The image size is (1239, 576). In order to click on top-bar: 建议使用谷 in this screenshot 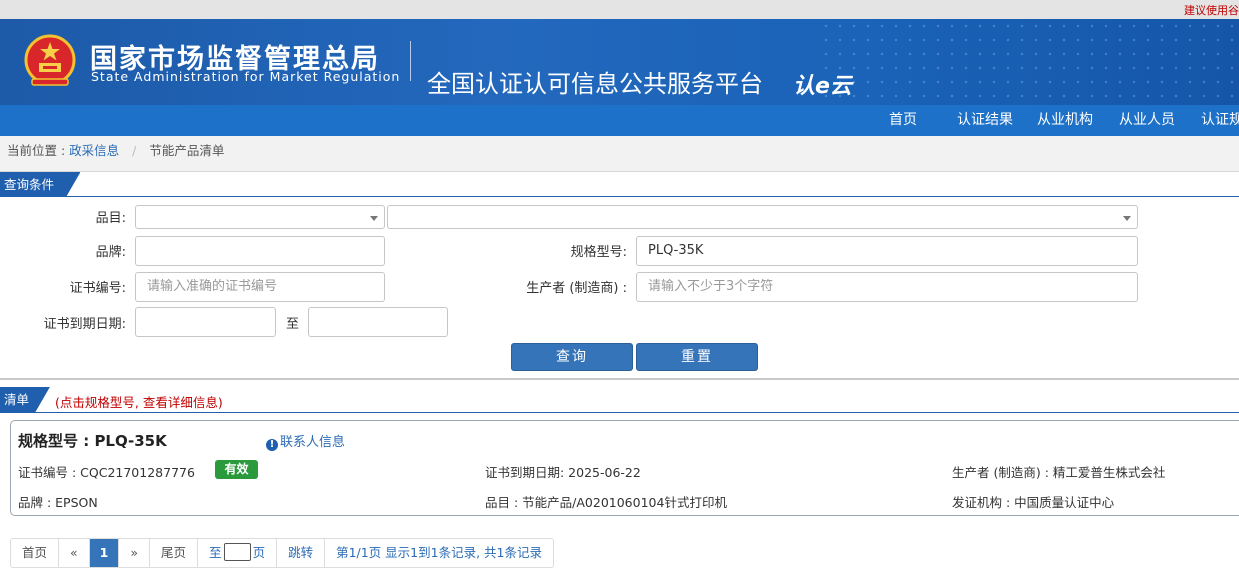, I will do `click(619, 9)`.